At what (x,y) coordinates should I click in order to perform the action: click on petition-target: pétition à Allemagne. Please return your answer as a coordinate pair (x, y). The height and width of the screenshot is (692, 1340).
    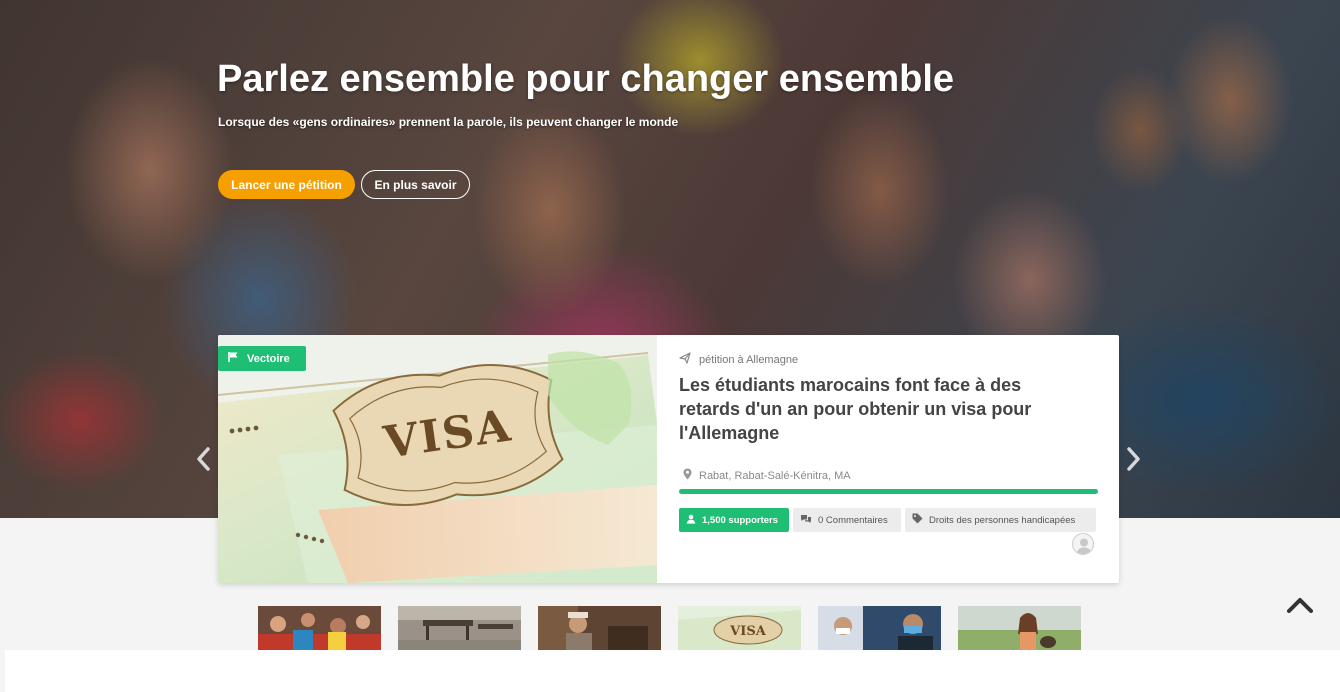
    Looking at the image, I should click on (738, 359).